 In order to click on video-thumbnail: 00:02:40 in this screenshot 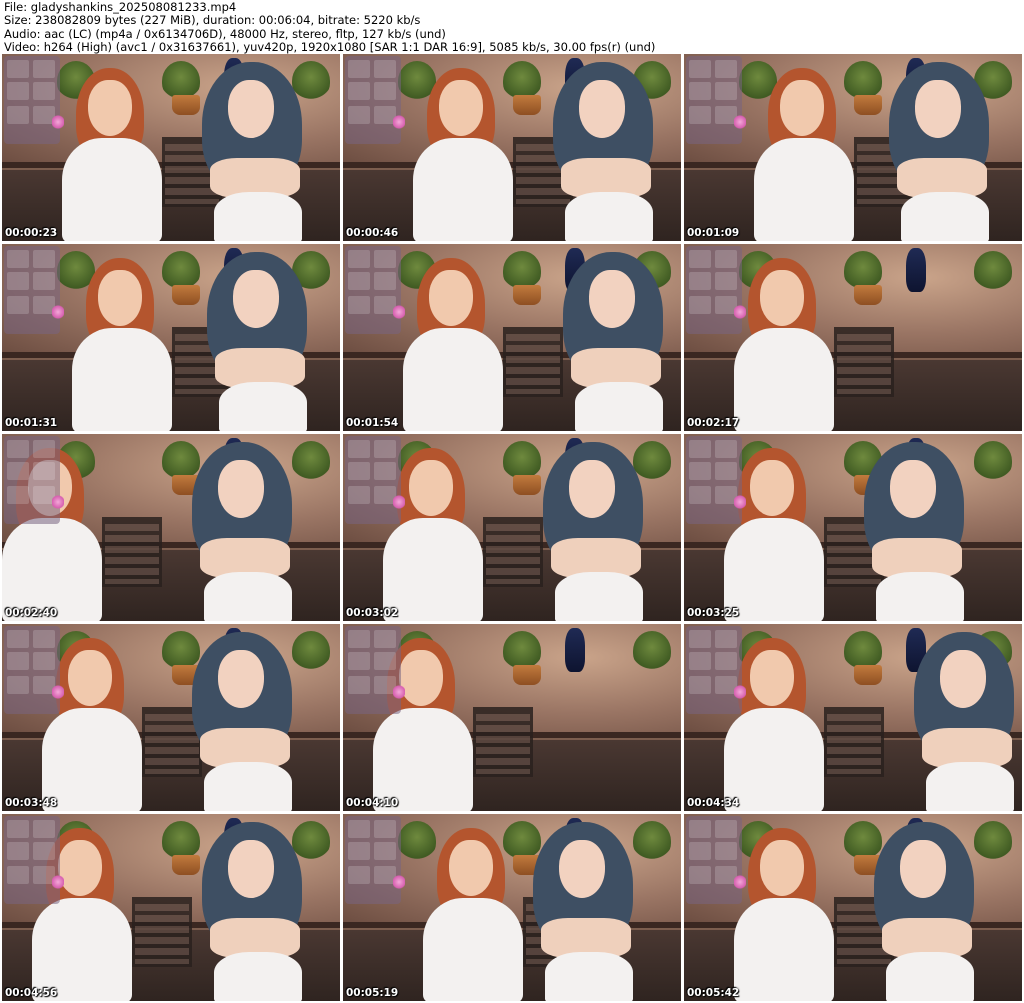, I will do `click(171, 527)`.